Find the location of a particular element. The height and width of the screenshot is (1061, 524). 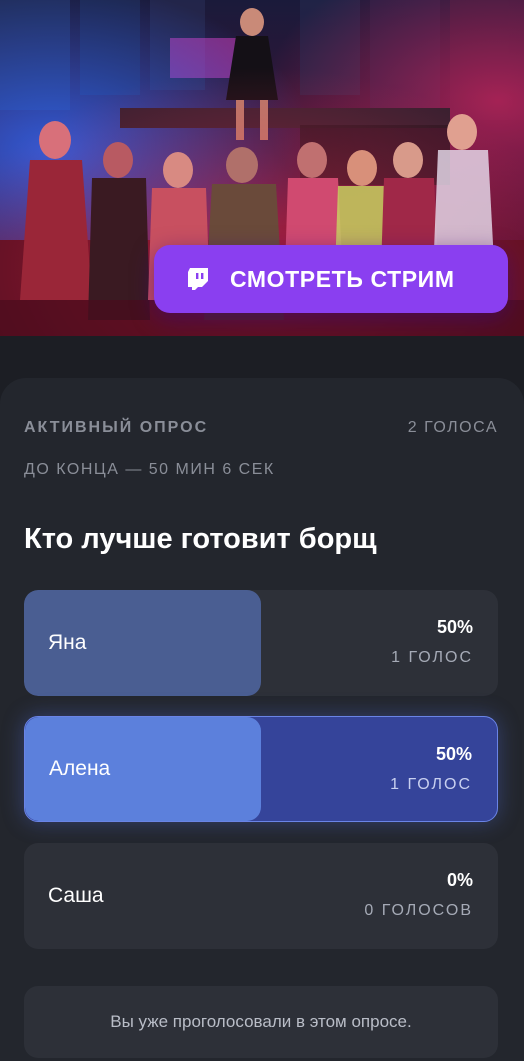

poll-total-votes: 2 ГОЛОСА is located at coordinates (452, 427).